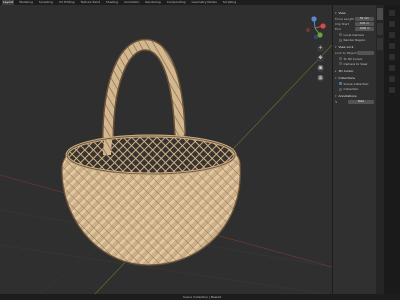 Image resolution: width=400 pixels, height=300 pixels. What do you see at coordinates (107, 147) in the screenshot?
I see `handle-front-overlap` at bounding box center [107, 147].